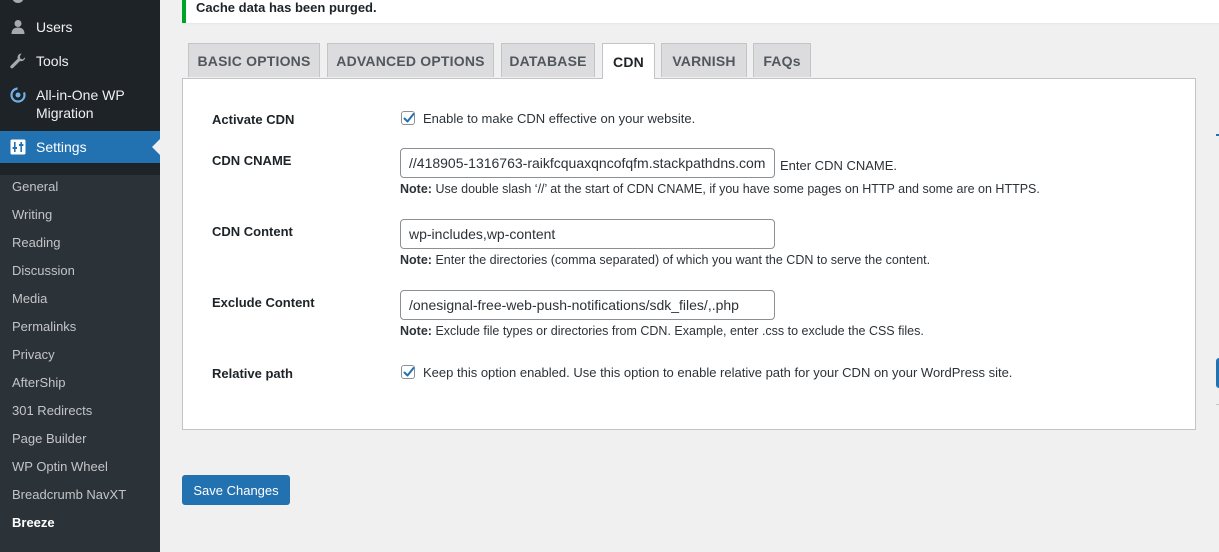 The width and height of the screenshot is (1219, 552). What do you see at coordinates (263, 302) in the screenshot?
I see `exclude-content-label: Exclude Content` at bounding box center [263, 302].